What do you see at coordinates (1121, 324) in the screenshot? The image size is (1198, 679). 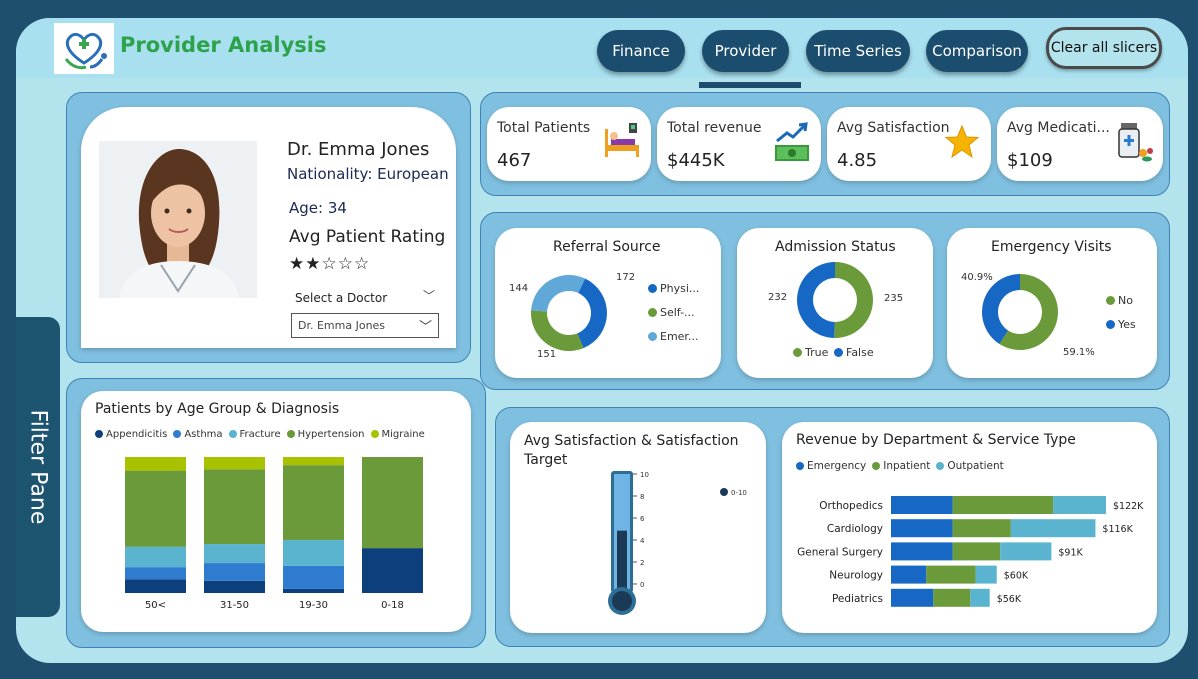 I see `legend-item: Yes` at bounding box center [1121, 324].